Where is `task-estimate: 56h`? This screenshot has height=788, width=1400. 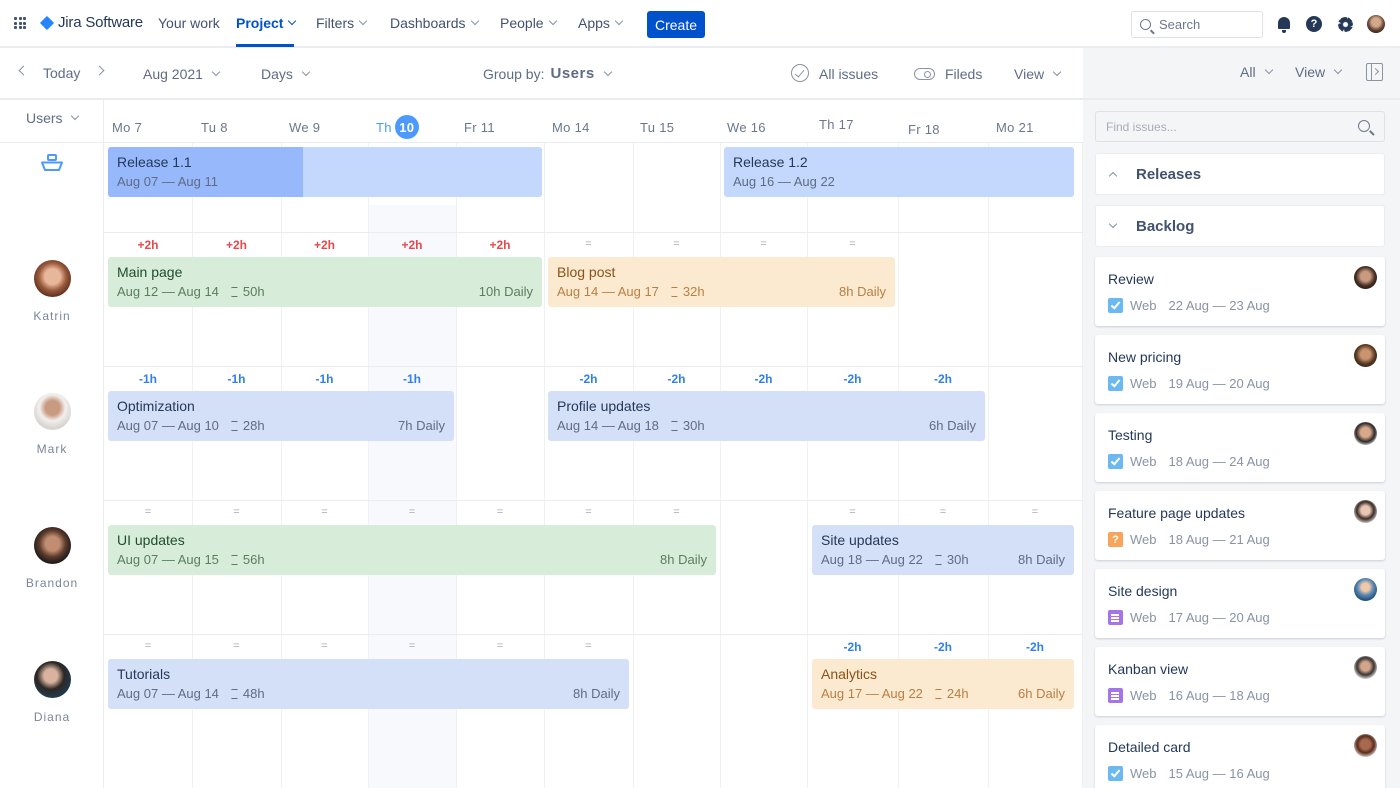 task-estimate: 56h is located at coordinates (247, 559).